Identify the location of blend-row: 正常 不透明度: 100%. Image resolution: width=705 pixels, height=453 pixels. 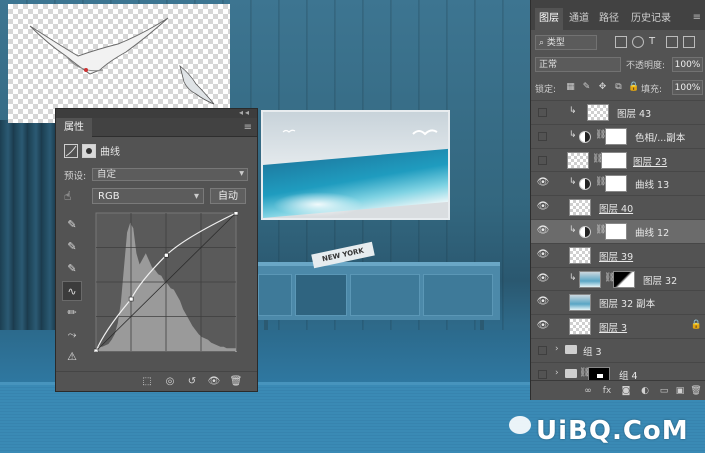
(619, 65).